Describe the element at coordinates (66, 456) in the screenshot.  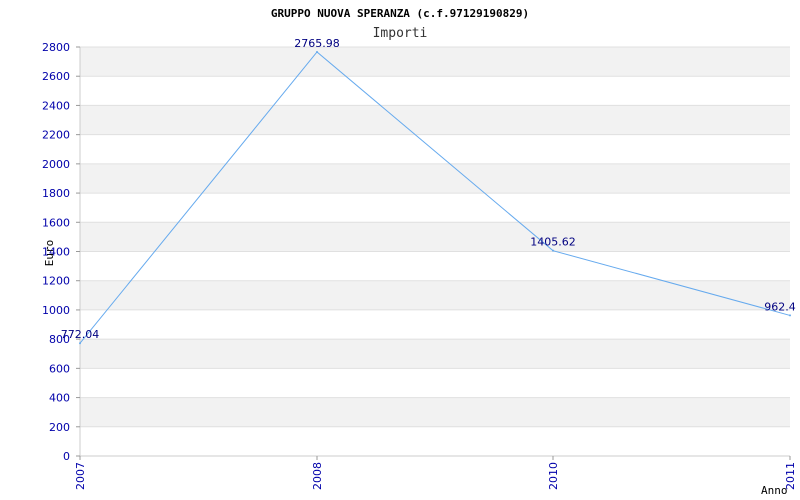
I see `y-tick-label: 0` at that location.